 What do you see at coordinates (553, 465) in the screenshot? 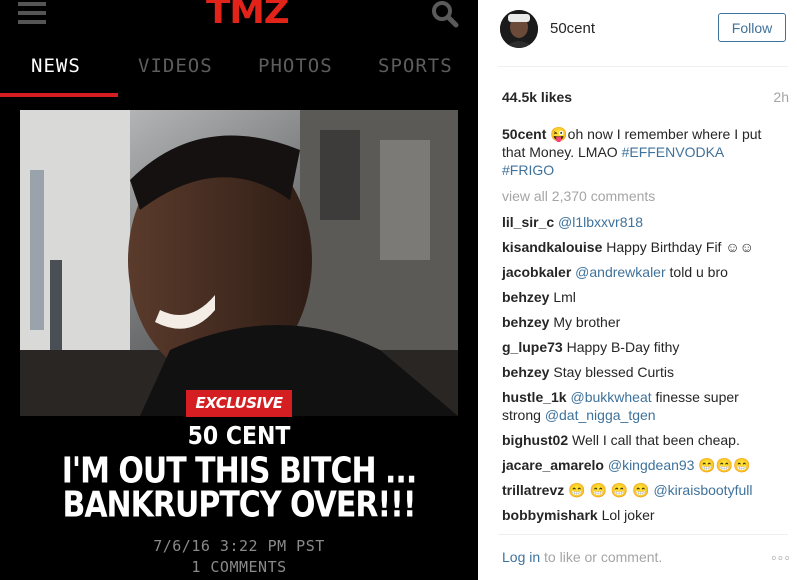
I see `comment-username: jacare_amarelo` at bounding box center [553, 465].